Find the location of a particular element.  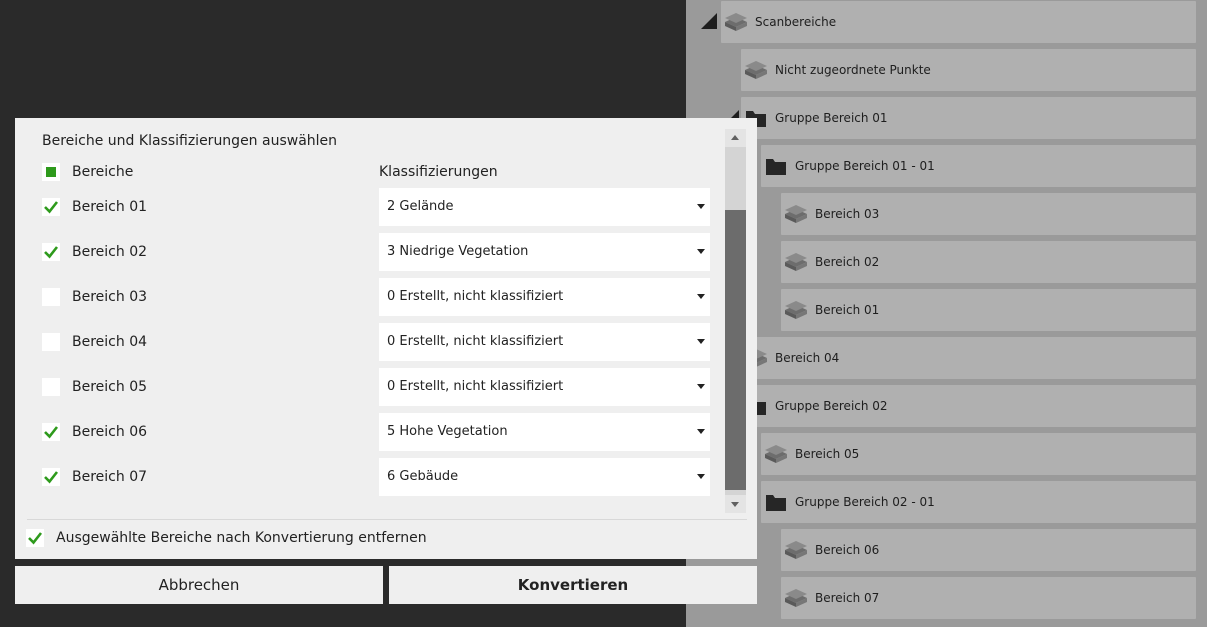

tree-item-label: Gruppe Bereich 02 is located at coordinates (831, 406).